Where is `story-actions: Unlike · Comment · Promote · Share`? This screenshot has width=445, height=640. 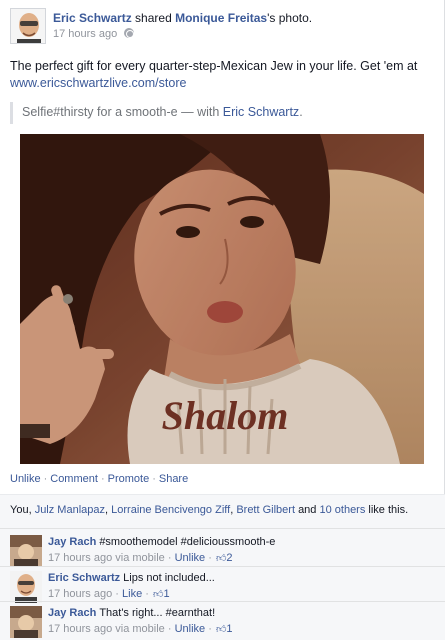 story-actions: Unlike · Comment · Promote · Share is located at coordinates (99, 479).